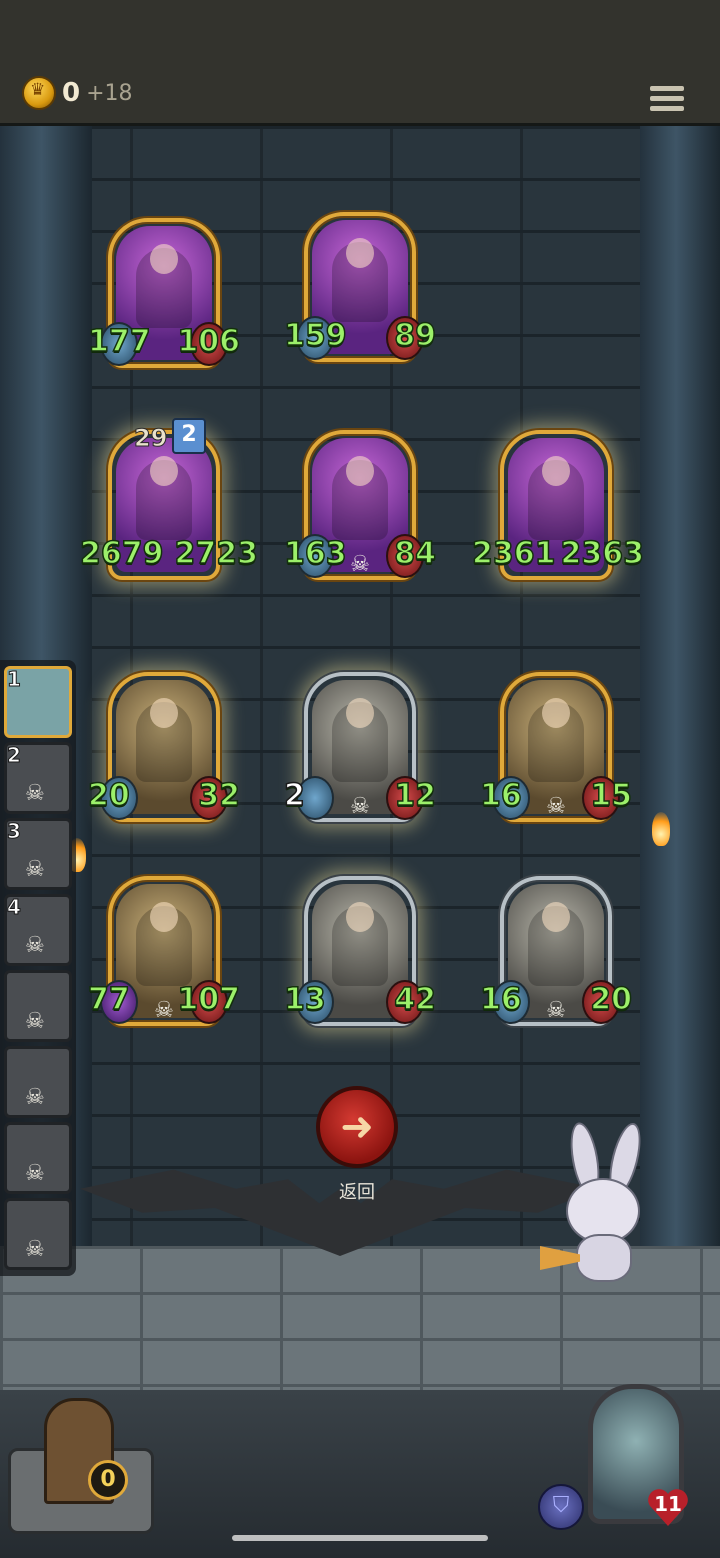  Describe the element at coordinates (209, 999) in the screenshot. I see `health-value: 107` at that location.